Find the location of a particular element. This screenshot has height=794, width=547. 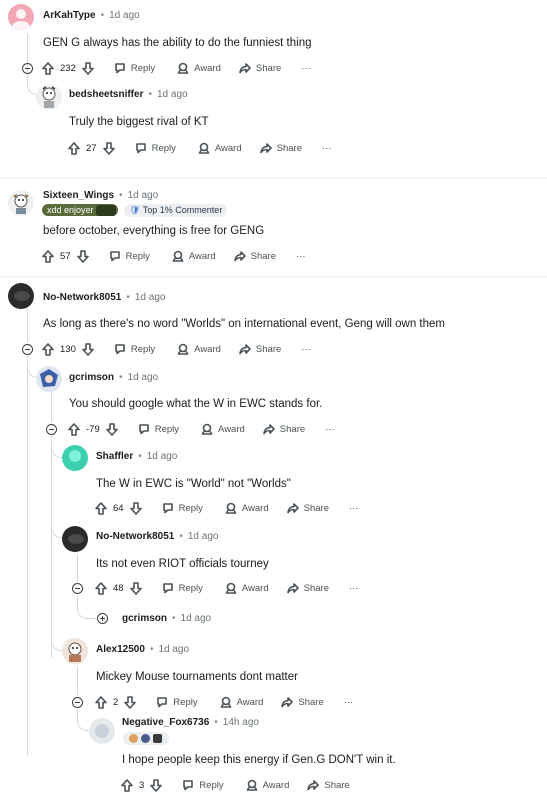

comment-author: Alex125001d ago is located at coordinates (142, 649).